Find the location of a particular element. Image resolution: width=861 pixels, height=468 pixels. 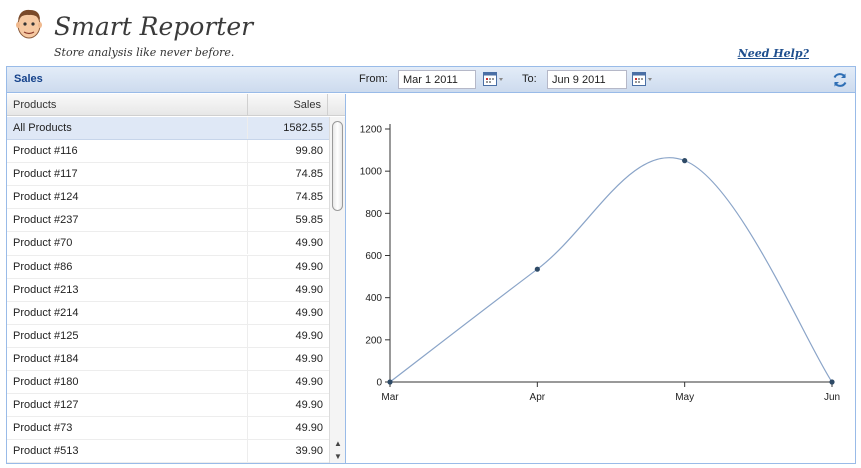

table-row: Product #214 49.90 is located at coordinates (168, 313).